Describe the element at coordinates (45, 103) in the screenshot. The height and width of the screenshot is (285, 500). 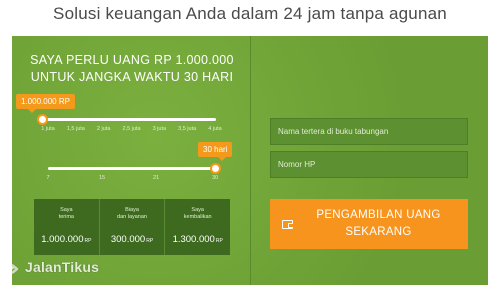
I see `amount-tooltip: 1.000.000 RP` at that location.